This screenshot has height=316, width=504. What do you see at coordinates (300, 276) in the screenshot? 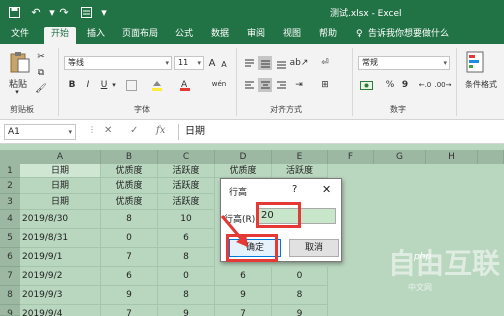
I see `cell-e7: 0` at bounding box center [300, 276].